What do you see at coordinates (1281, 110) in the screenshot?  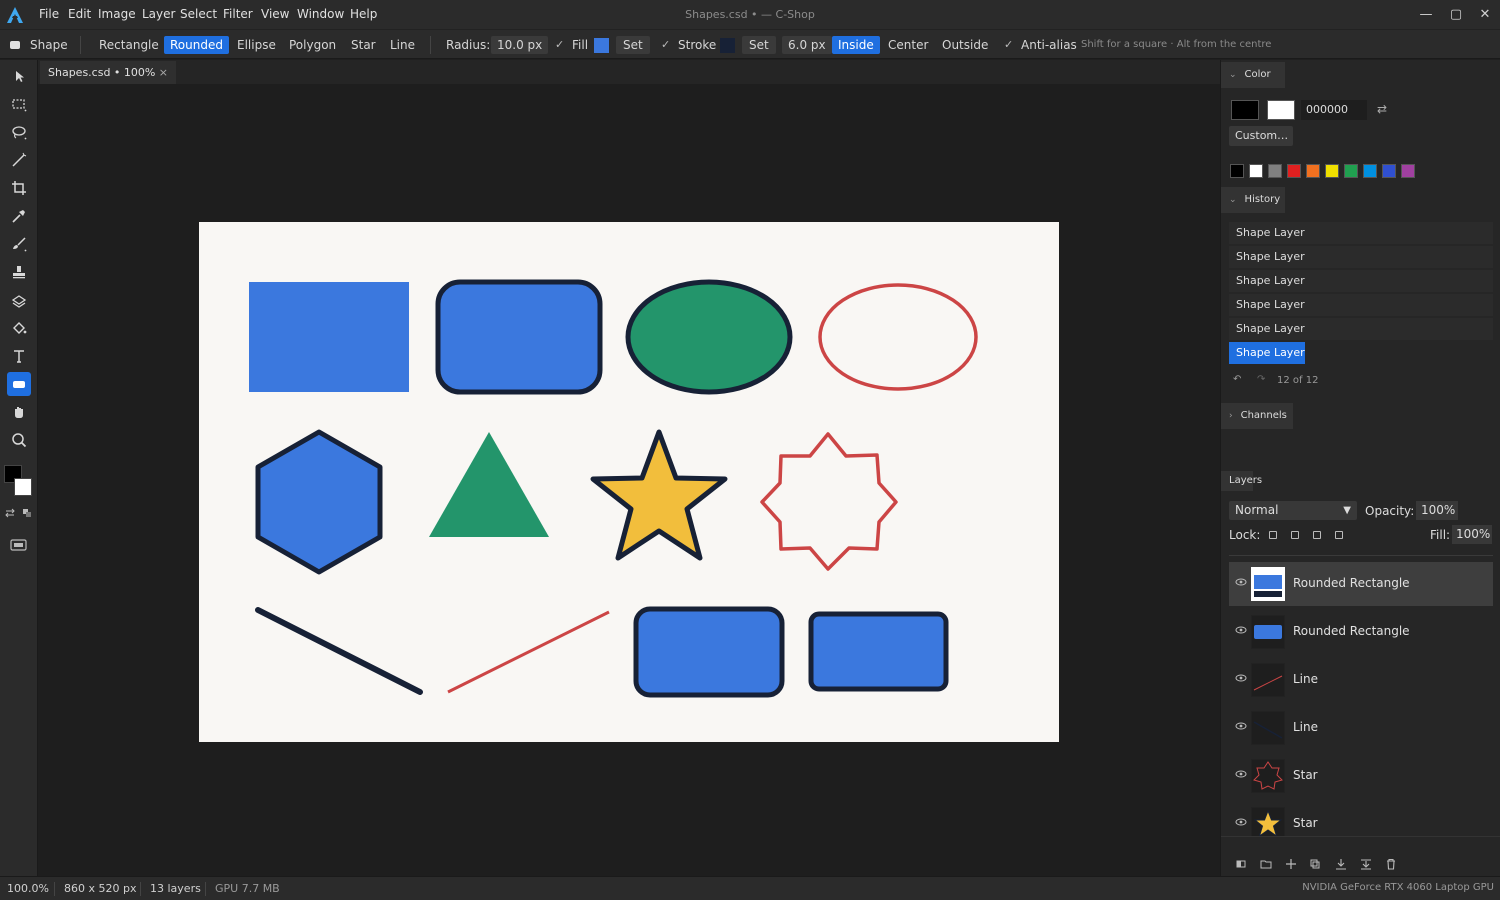 I see `color-background-swatch` at bounding box center [1281, 110].